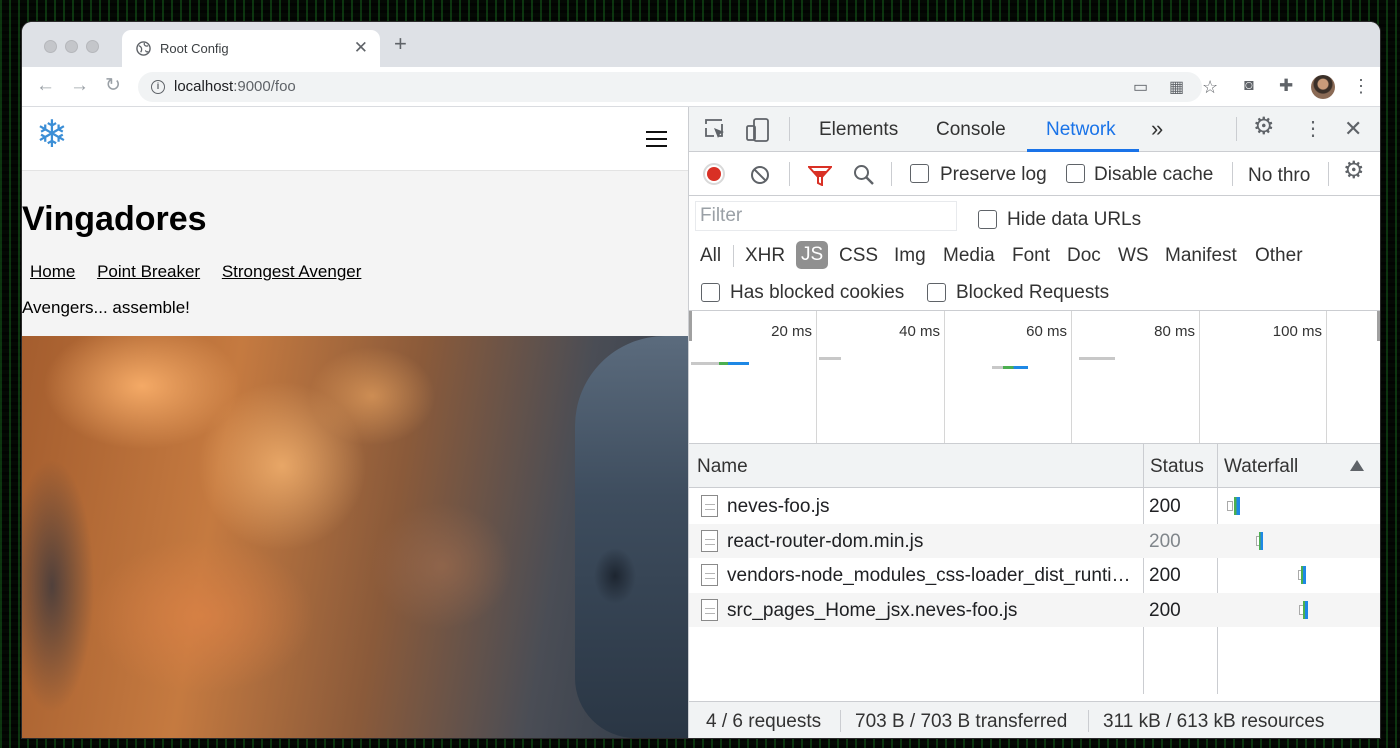  I want to click on request-count: 4 / 6 requests, so click(764, 721).